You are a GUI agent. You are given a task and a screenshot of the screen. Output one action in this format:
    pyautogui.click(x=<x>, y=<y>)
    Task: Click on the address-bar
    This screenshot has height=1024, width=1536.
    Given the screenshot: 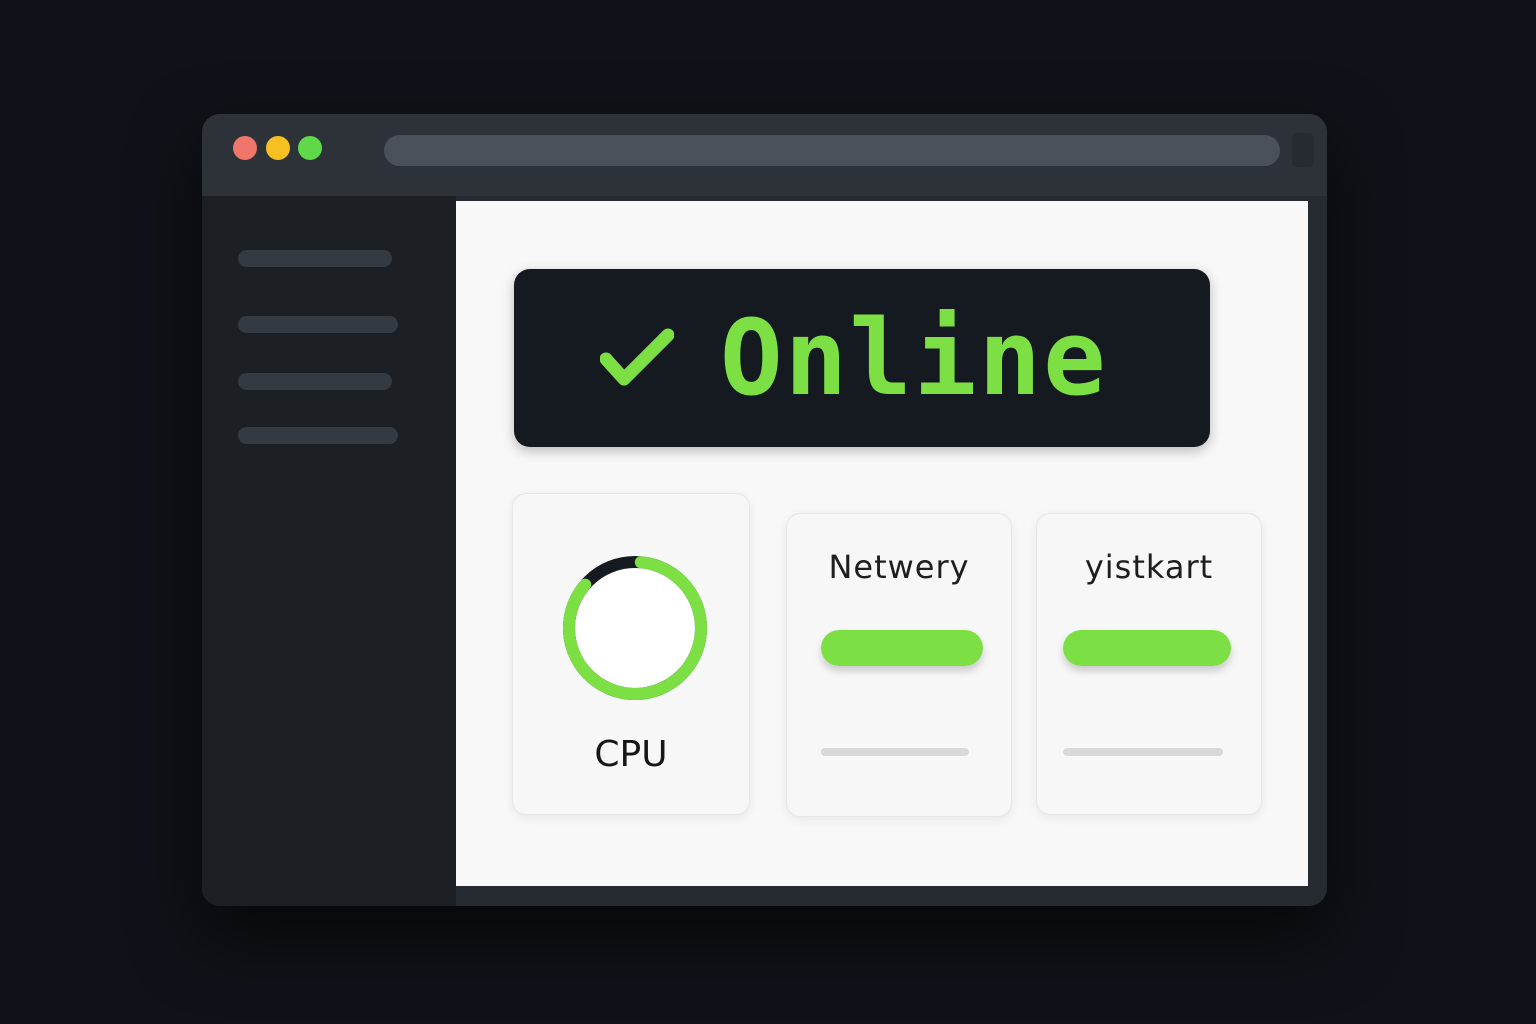 What is the action you would take?
    pyautogui.click(x=832, y=150)
    